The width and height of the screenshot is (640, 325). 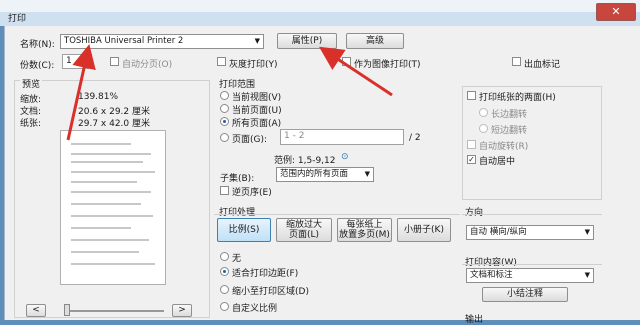 What do you see at coordinates (81, 92) in the screenshot?
I see `arrow-to-printer-select` at bounding box center [81, 92].